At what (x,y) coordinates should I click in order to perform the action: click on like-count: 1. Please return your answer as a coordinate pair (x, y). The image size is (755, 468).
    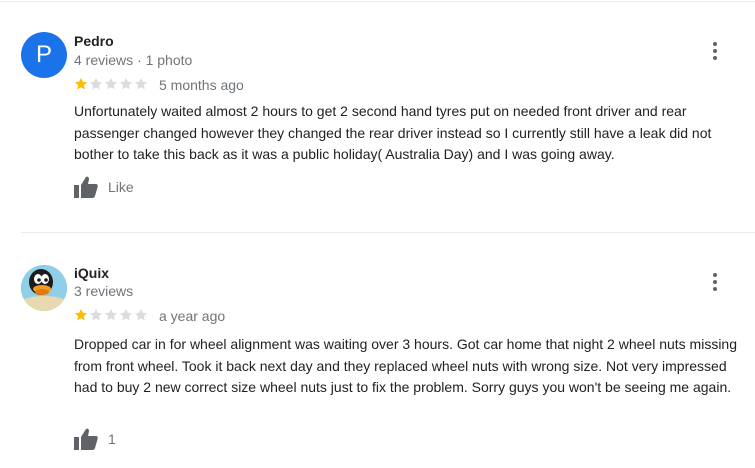
    Looking at the image, I should click on (112, 439).